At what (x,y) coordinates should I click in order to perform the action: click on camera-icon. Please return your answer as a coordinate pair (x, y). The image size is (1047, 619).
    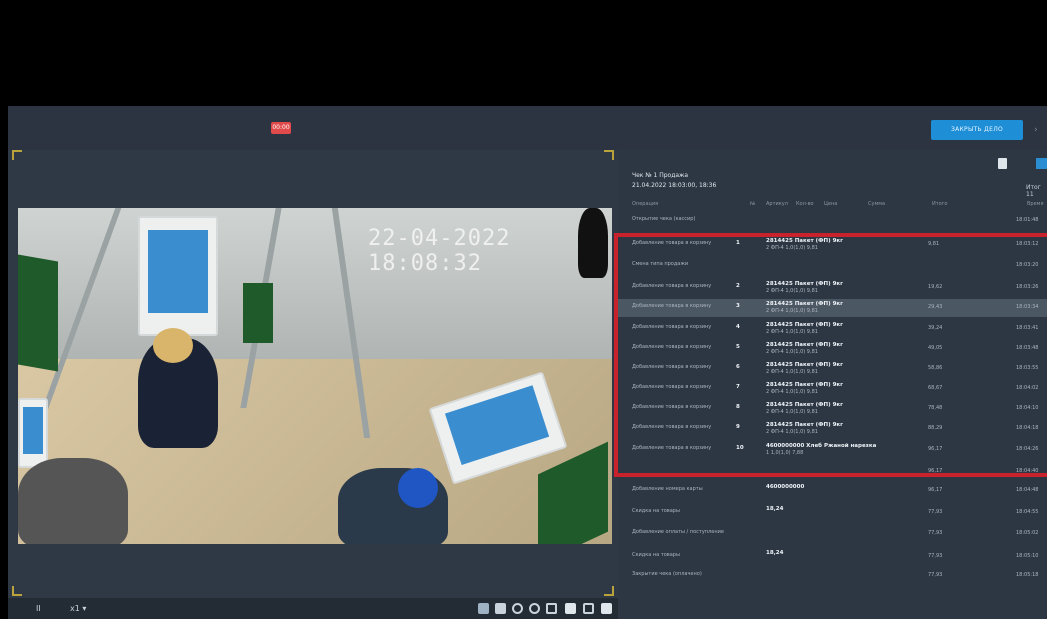
    Looking at the image, I should click on (500, 608).